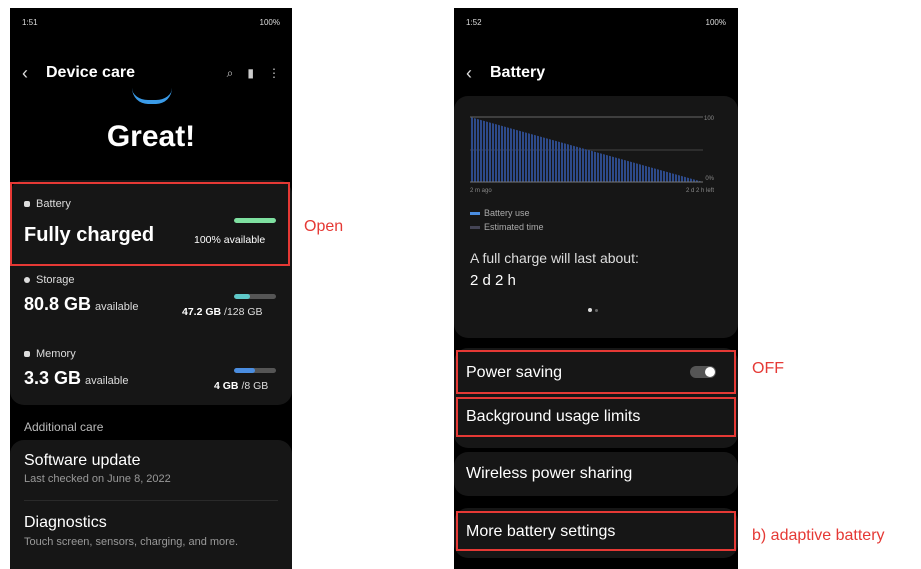 Image resolution: width=921 pixels, height=569 pixels. What do you see at coordinates (55, 280) in the screenshot?
I see `storage-label: Storage` at bounding box center [55, 280].